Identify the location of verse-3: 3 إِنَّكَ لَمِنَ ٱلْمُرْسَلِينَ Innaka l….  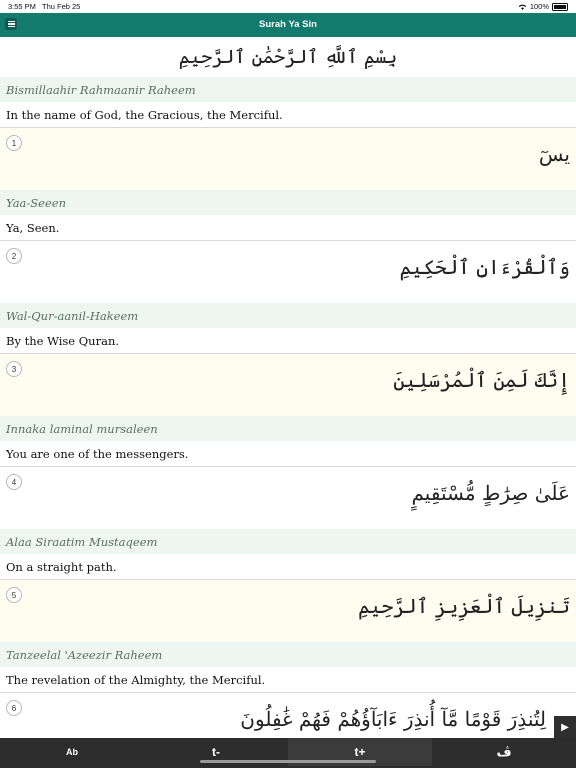
(288, 409).